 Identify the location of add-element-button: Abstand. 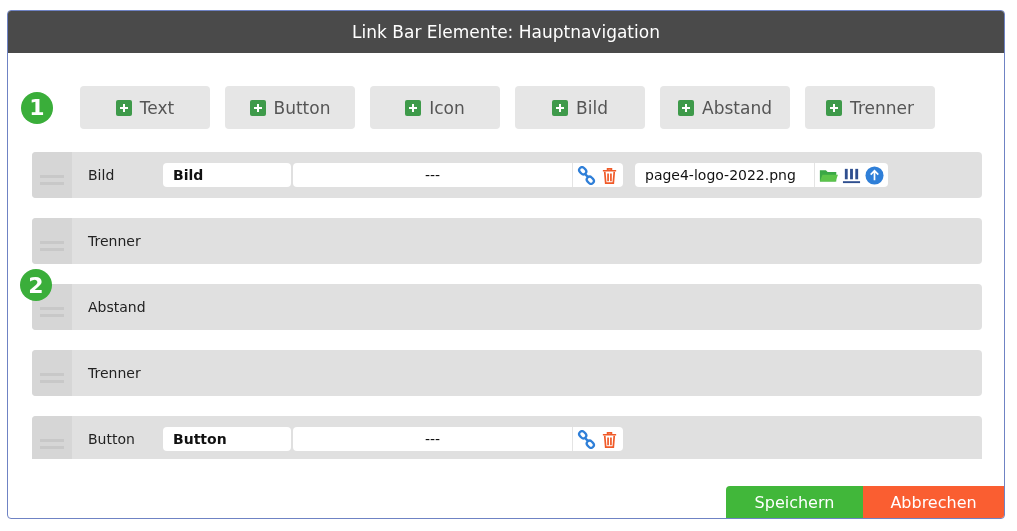
(725, 107).